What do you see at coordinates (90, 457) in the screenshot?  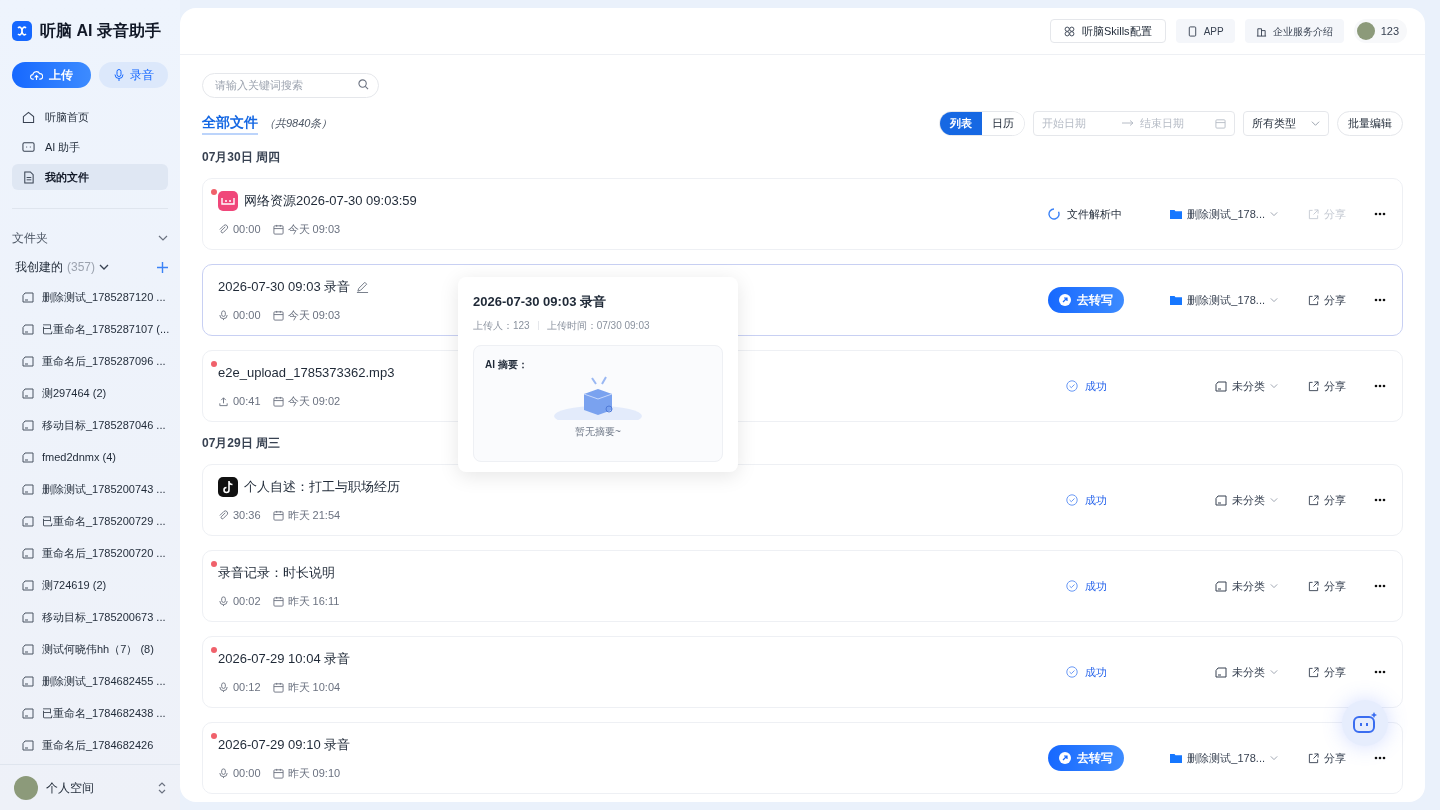 I see `folder-item: fmed2dnmx (4)` at bounding box center [90, 457].